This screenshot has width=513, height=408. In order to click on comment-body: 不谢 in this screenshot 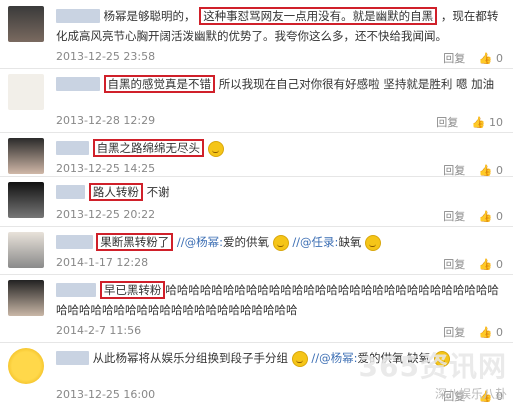, I will do `click(158, 192)`.